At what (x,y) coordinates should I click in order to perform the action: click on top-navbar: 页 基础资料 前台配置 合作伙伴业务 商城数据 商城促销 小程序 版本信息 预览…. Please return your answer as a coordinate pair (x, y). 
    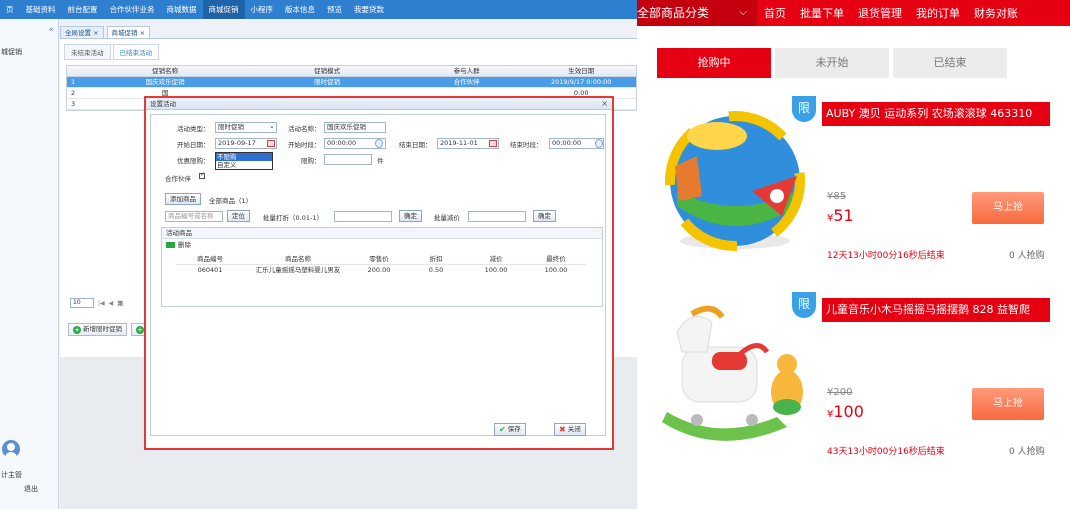
    Looking at the image, I should click on (318, 9).